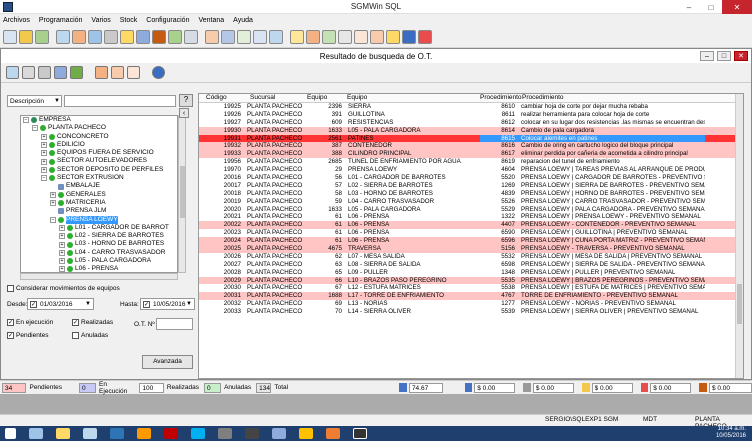 The image size is (752, 441). Describe the element at coordinates (10, 433) in the screenshot. I see `windows-start-icon` at that location.